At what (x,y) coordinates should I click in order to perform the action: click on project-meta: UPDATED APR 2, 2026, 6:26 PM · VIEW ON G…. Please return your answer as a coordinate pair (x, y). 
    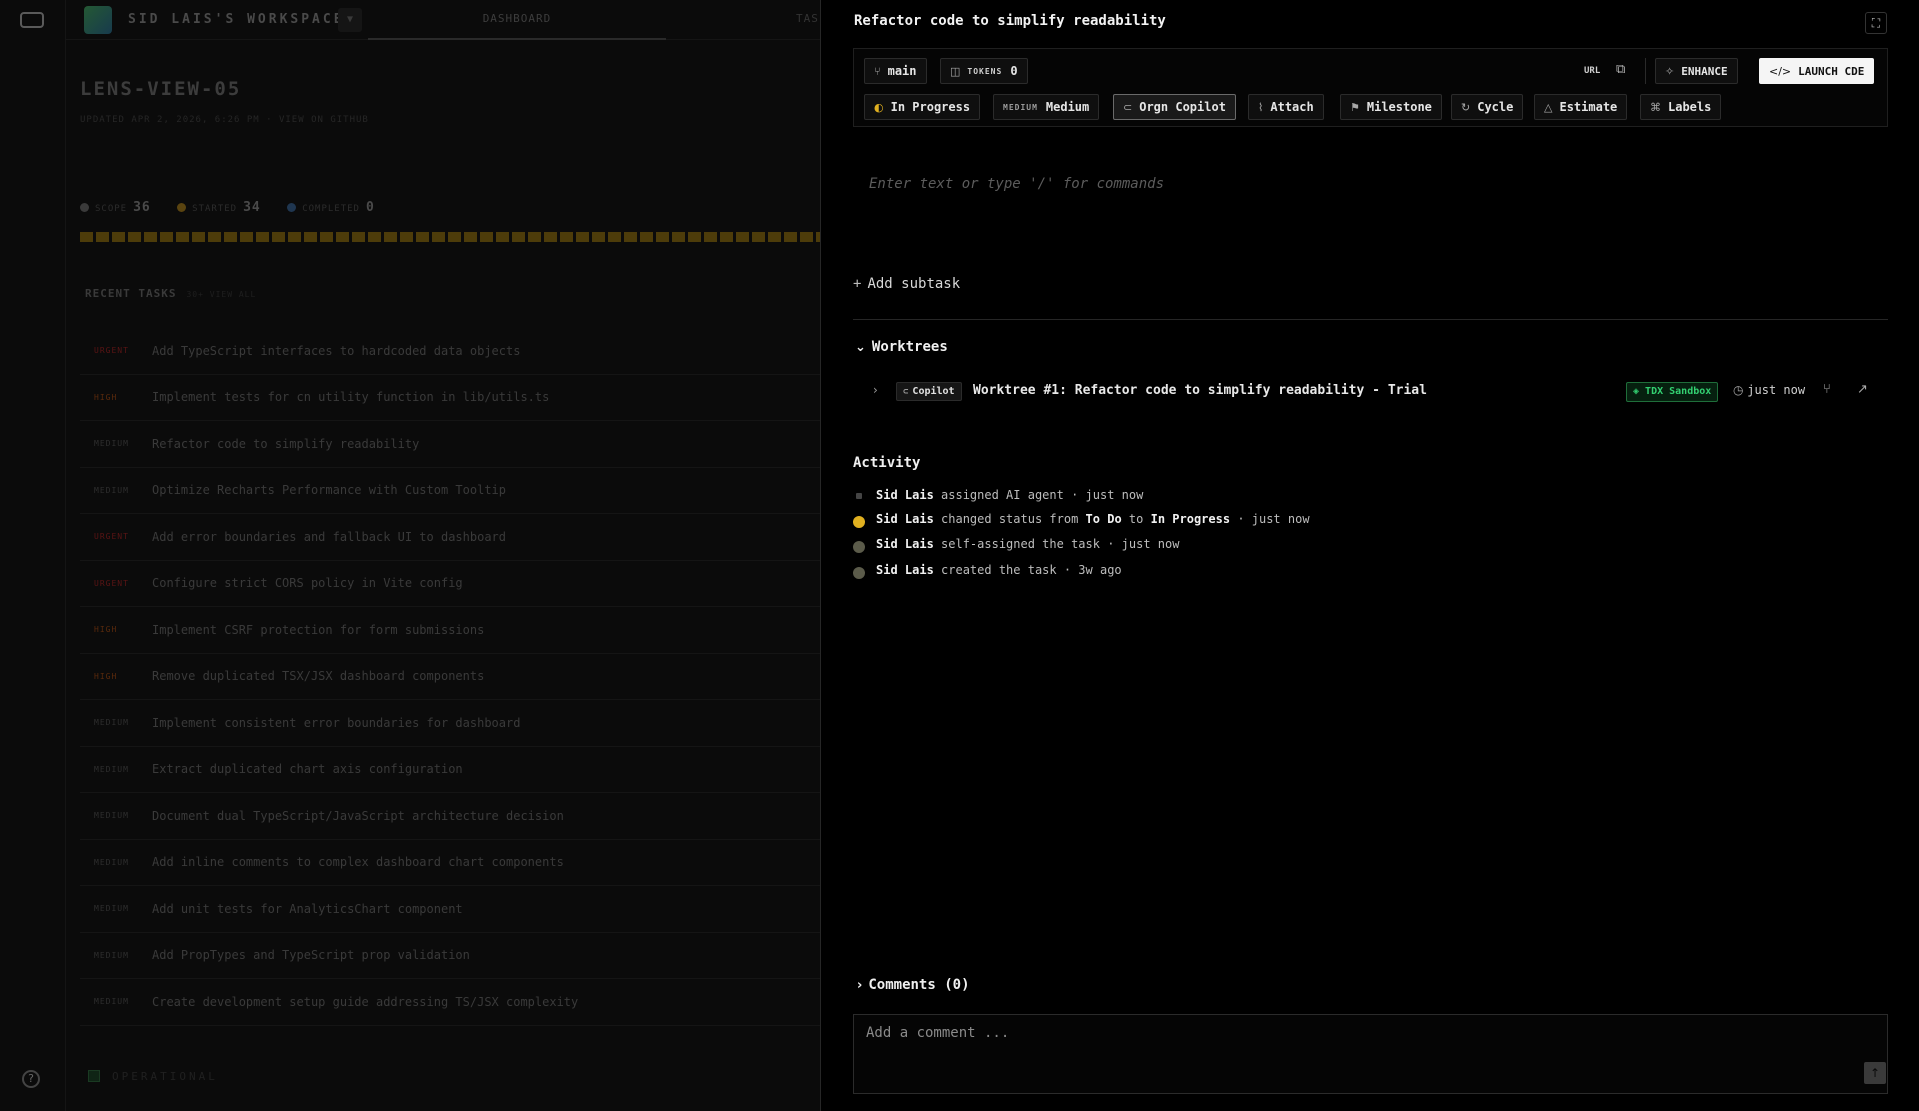
    Looking at the image, I should click on (224, 120).